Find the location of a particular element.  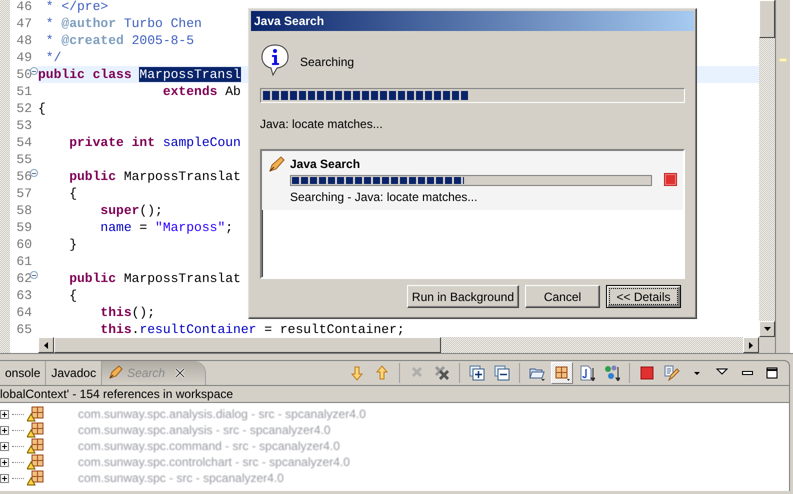

code-line: name = "Marposs"; is located at coordinates (166, 227).